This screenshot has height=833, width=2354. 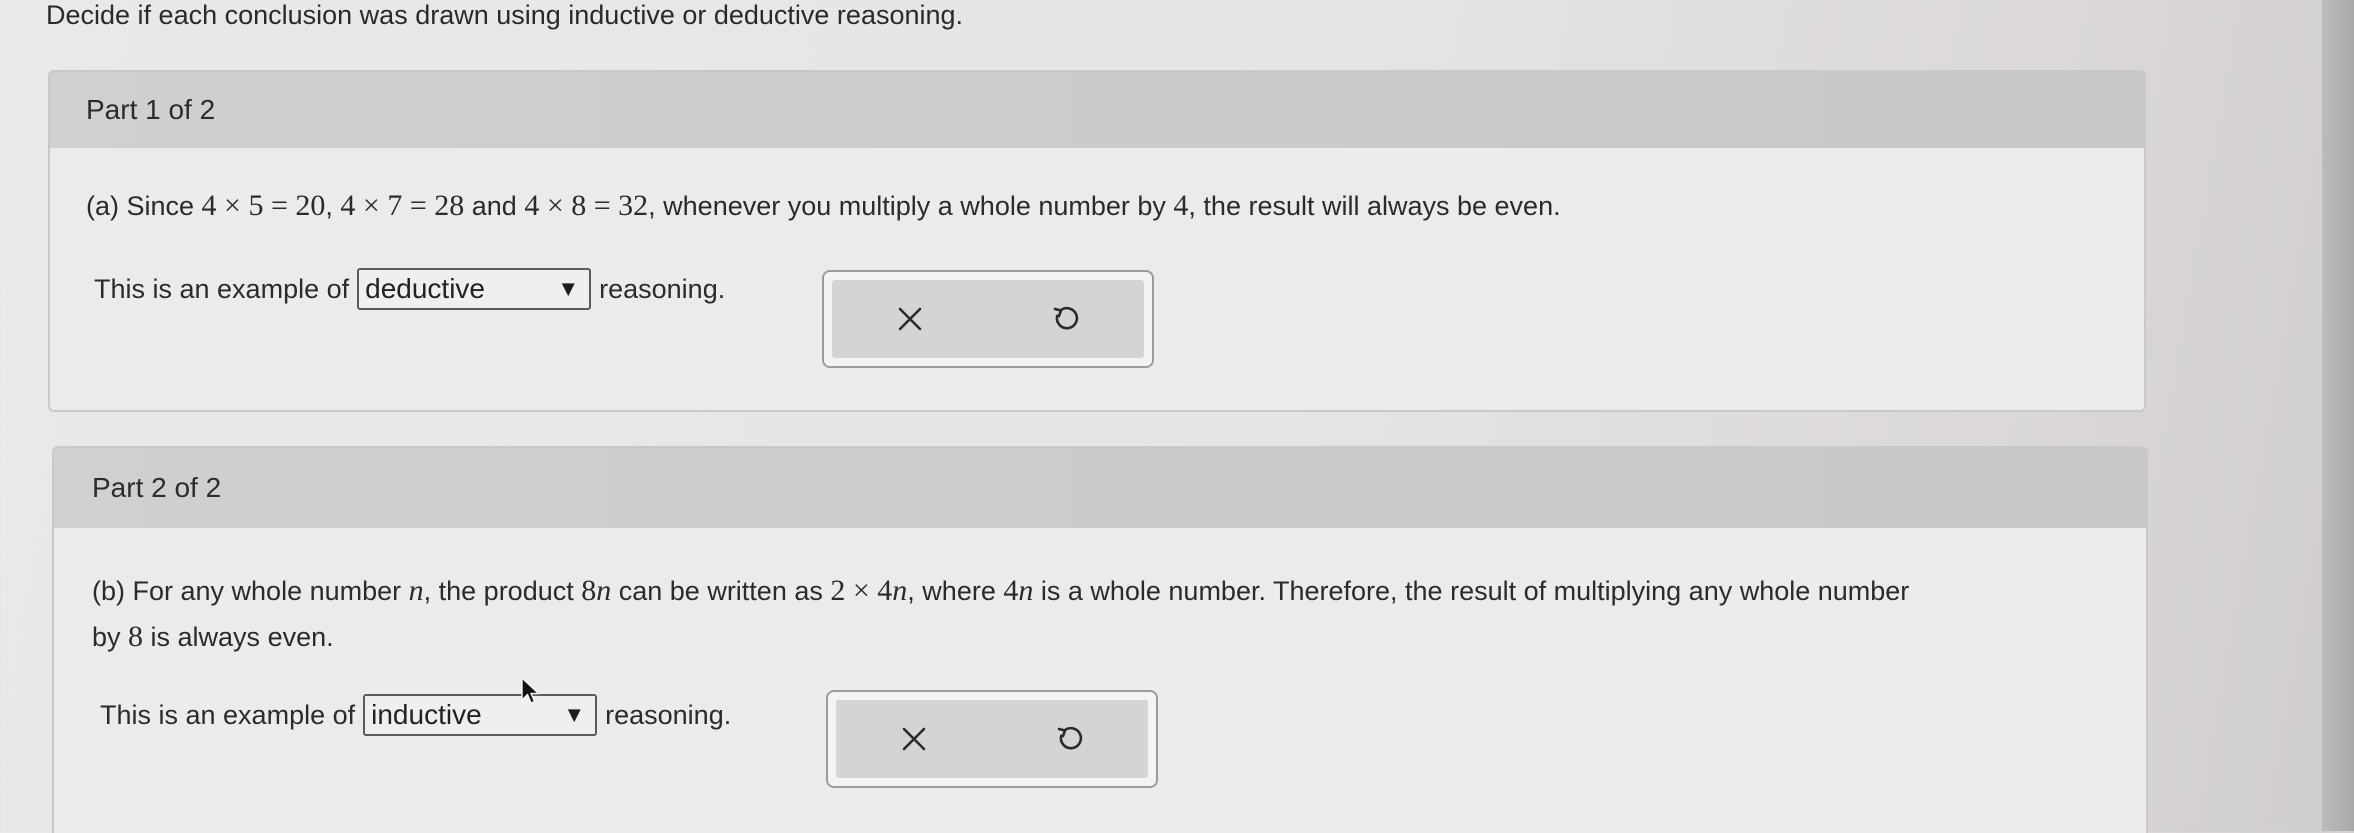 What do you see at coordinates (222, 288) in the screenshot?
I see `answer-a-prefix: This is an example of` at bounding box center [222, 288].